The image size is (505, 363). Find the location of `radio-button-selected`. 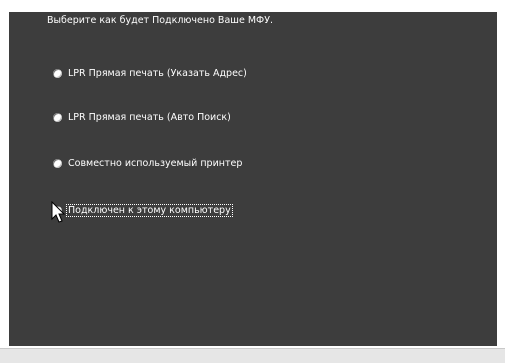

radio-button-selected is located at coordinates (57, 210).